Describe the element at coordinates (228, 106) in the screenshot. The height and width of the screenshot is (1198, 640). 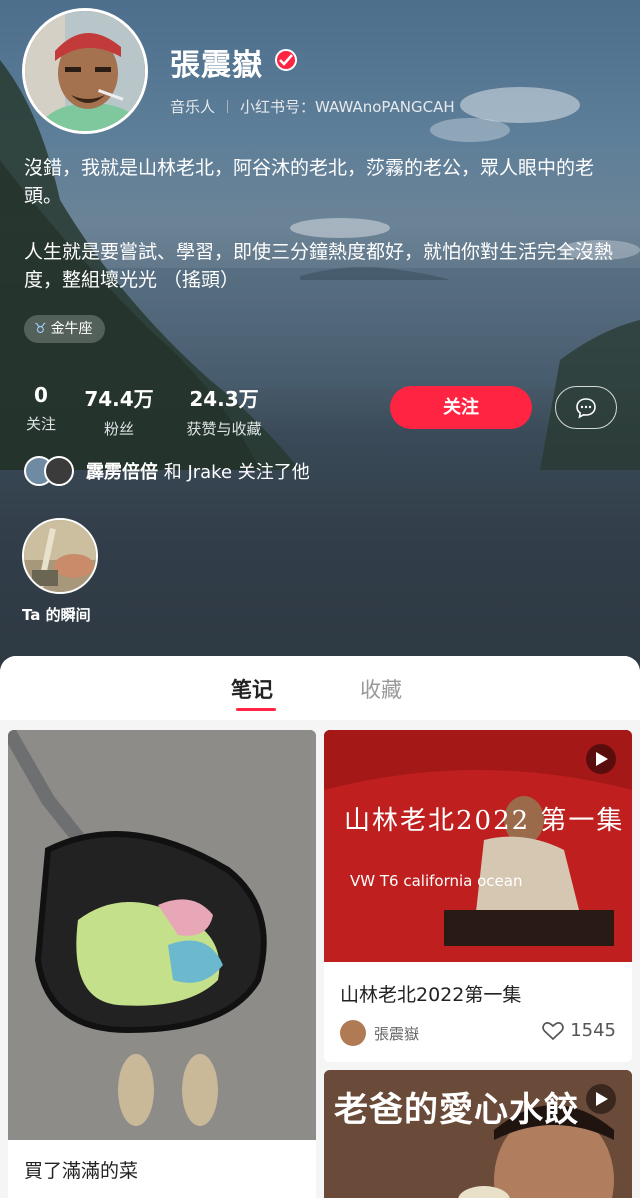
I see `divider` at that location.